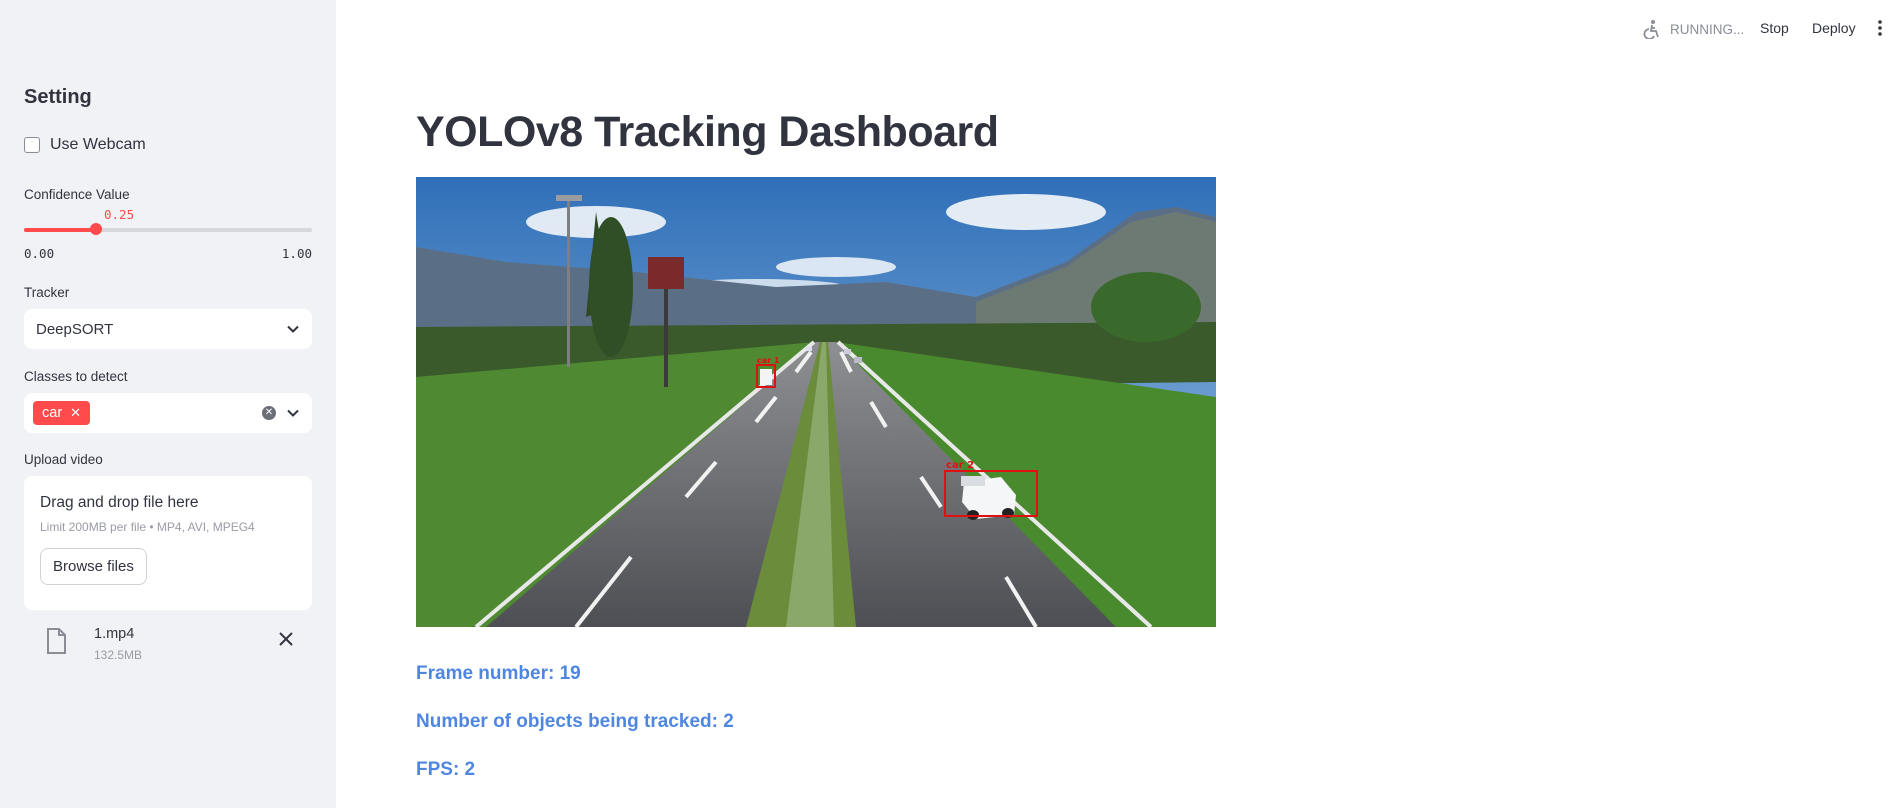 The width and height of the screenshot is (1894, 808). I want to click on slider-fill, so click(60, 230).